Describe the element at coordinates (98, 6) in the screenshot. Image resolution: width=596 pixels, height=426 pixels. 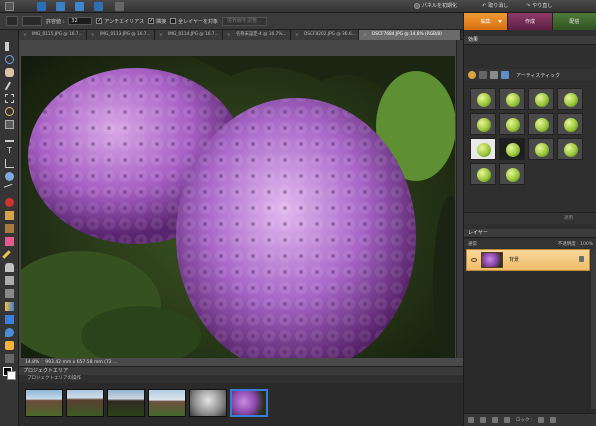
I see `print-icon` at that location.